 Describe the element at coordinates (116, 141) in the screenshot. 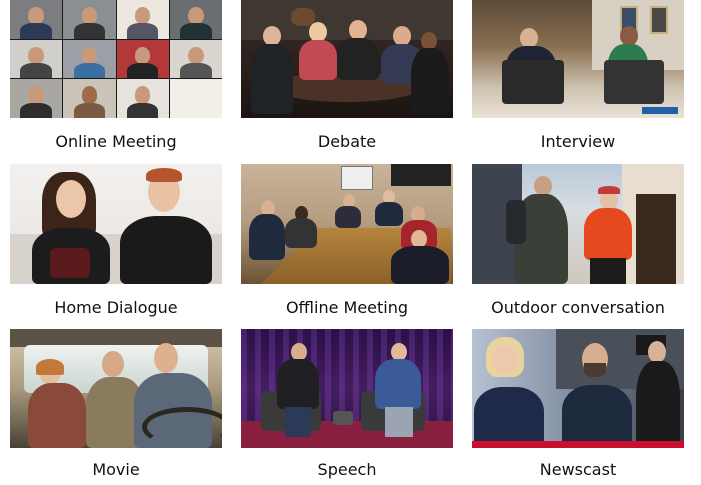

I see `tile-caption: Online Meeting` at that location.